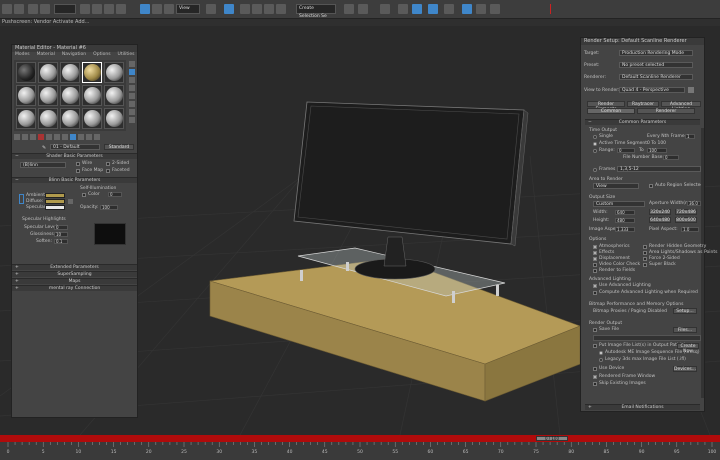 The image size is (720, 460). I want to click on make-preview-icon, so click(132, 104).